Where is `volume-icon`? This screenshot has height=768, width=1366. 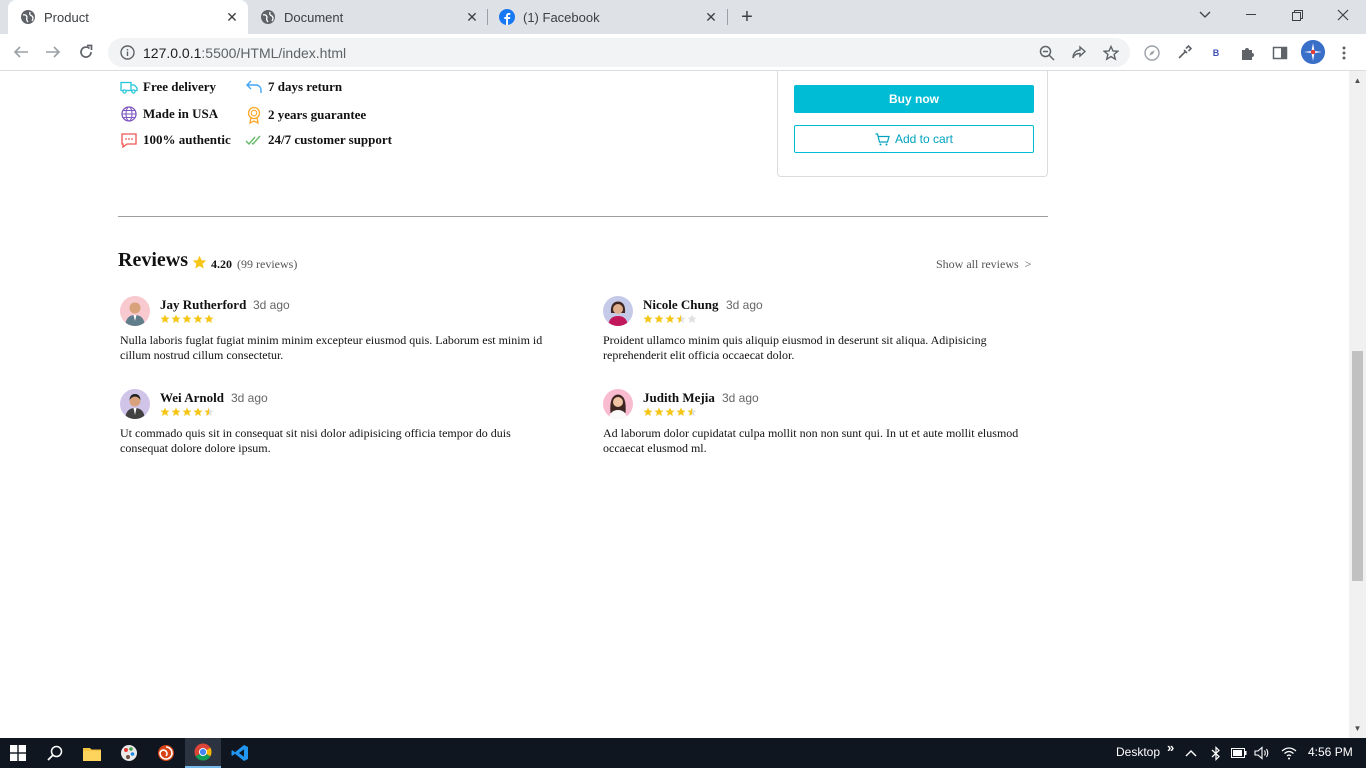 volume-icon is located at coordinates (1262, 753).